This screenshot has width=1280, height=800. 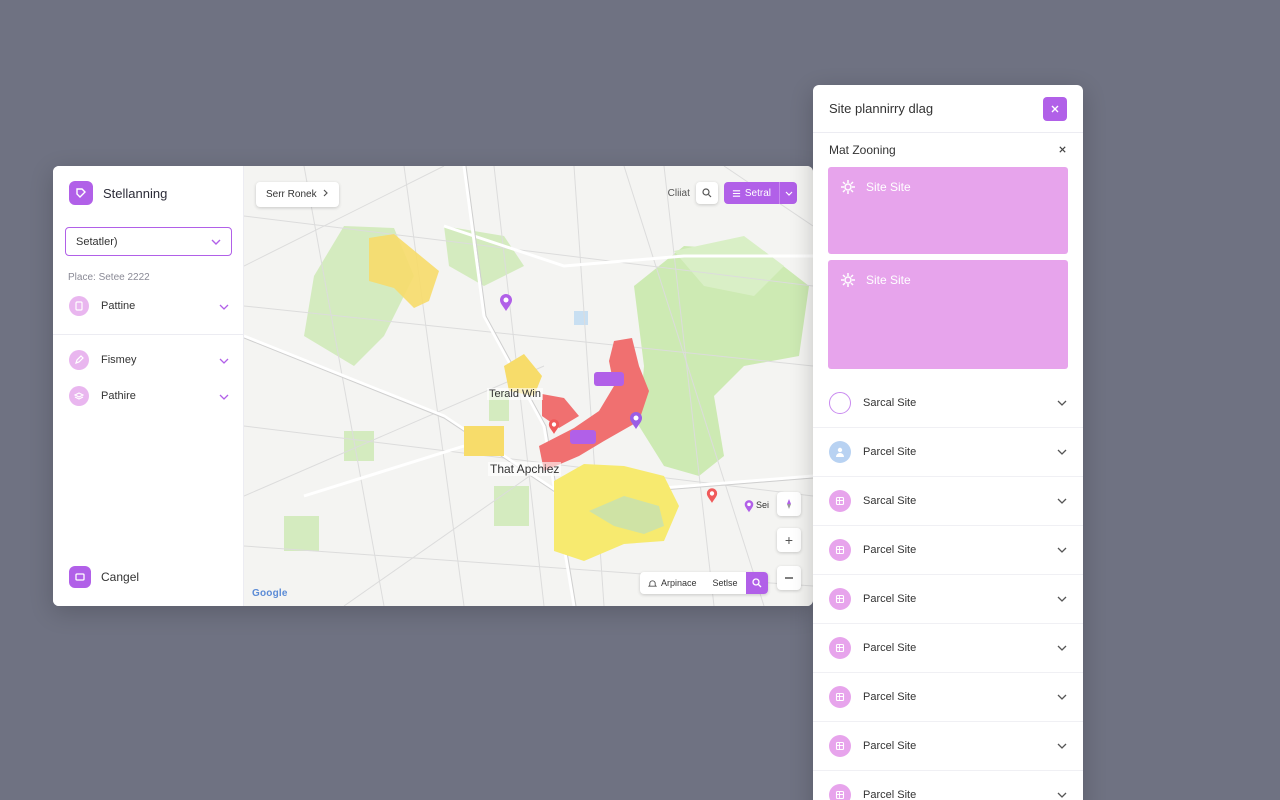 I want to click on sidebar-item-fismey: Fismey, so click(x=149, y=360).